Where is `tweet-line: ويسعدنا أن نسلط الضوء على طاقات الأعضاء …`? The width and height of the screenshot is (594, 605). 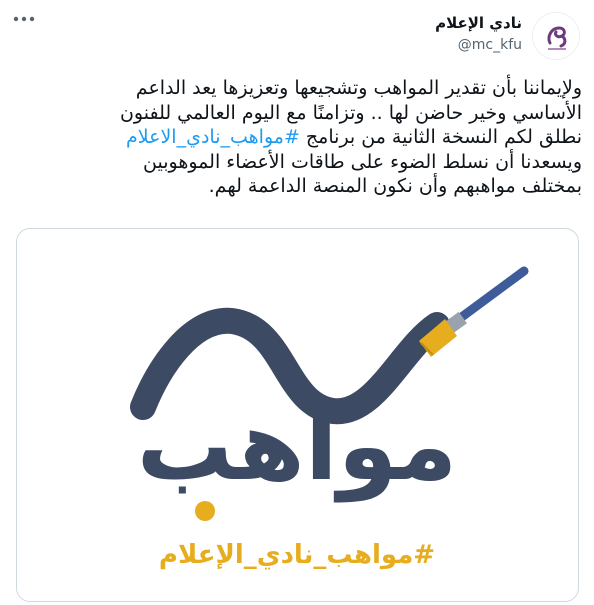
tweet-line: ويسعدنا أن نسلط الضوء على طاقات الأعضاء … is located at coordinates (362, 161).